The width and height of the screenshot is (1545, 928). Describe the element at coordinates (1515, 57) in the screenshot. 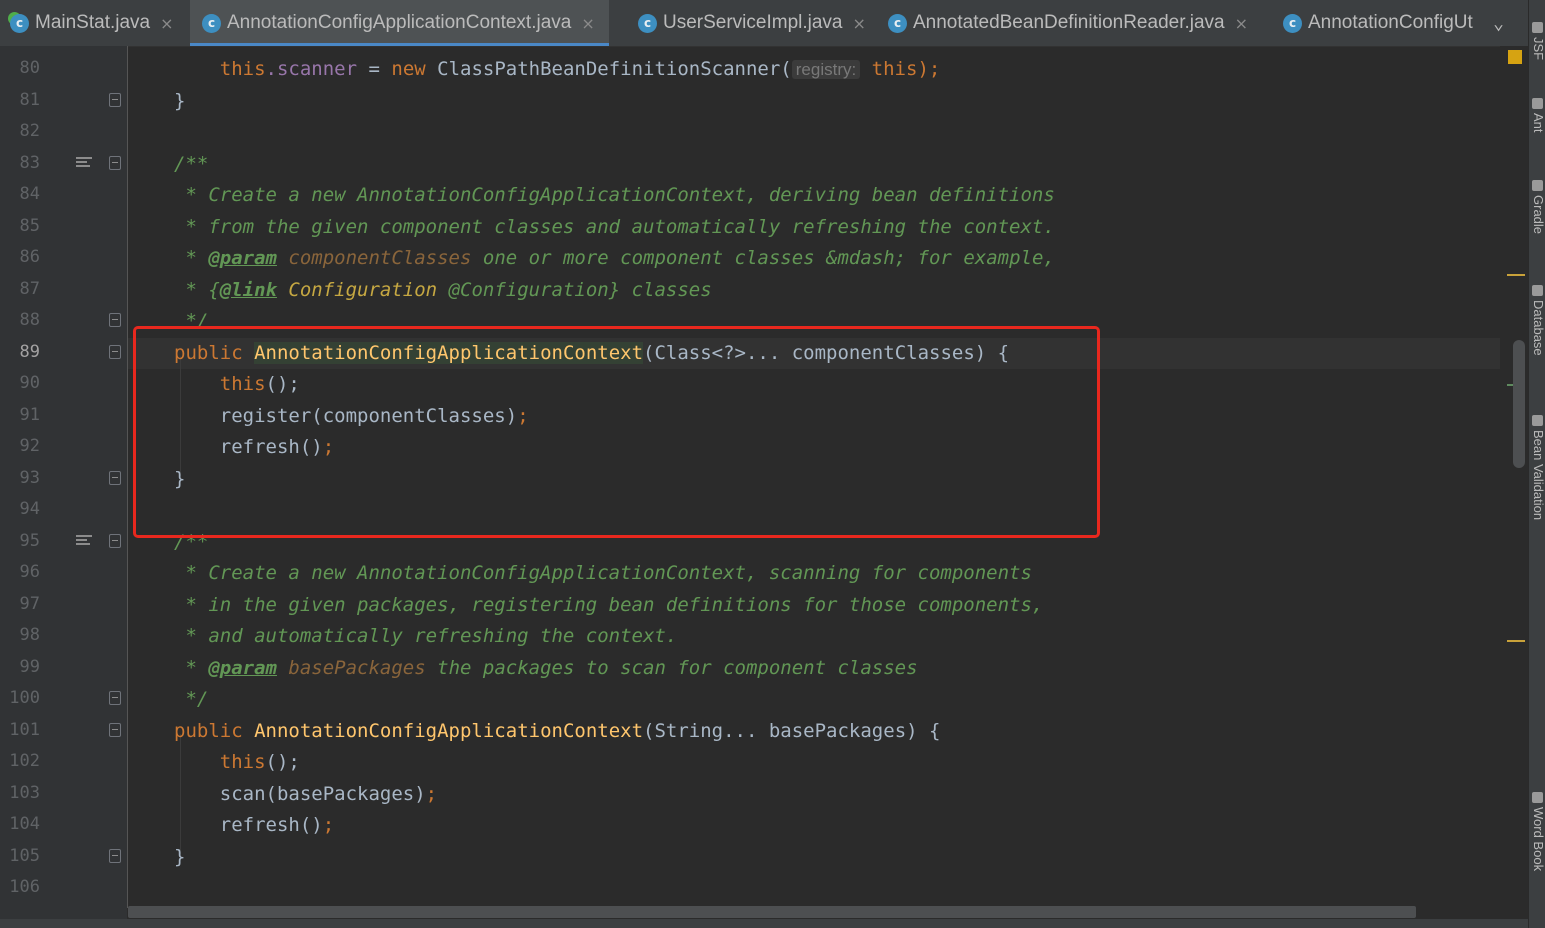

I see `inspection-warning-icon` at that location.